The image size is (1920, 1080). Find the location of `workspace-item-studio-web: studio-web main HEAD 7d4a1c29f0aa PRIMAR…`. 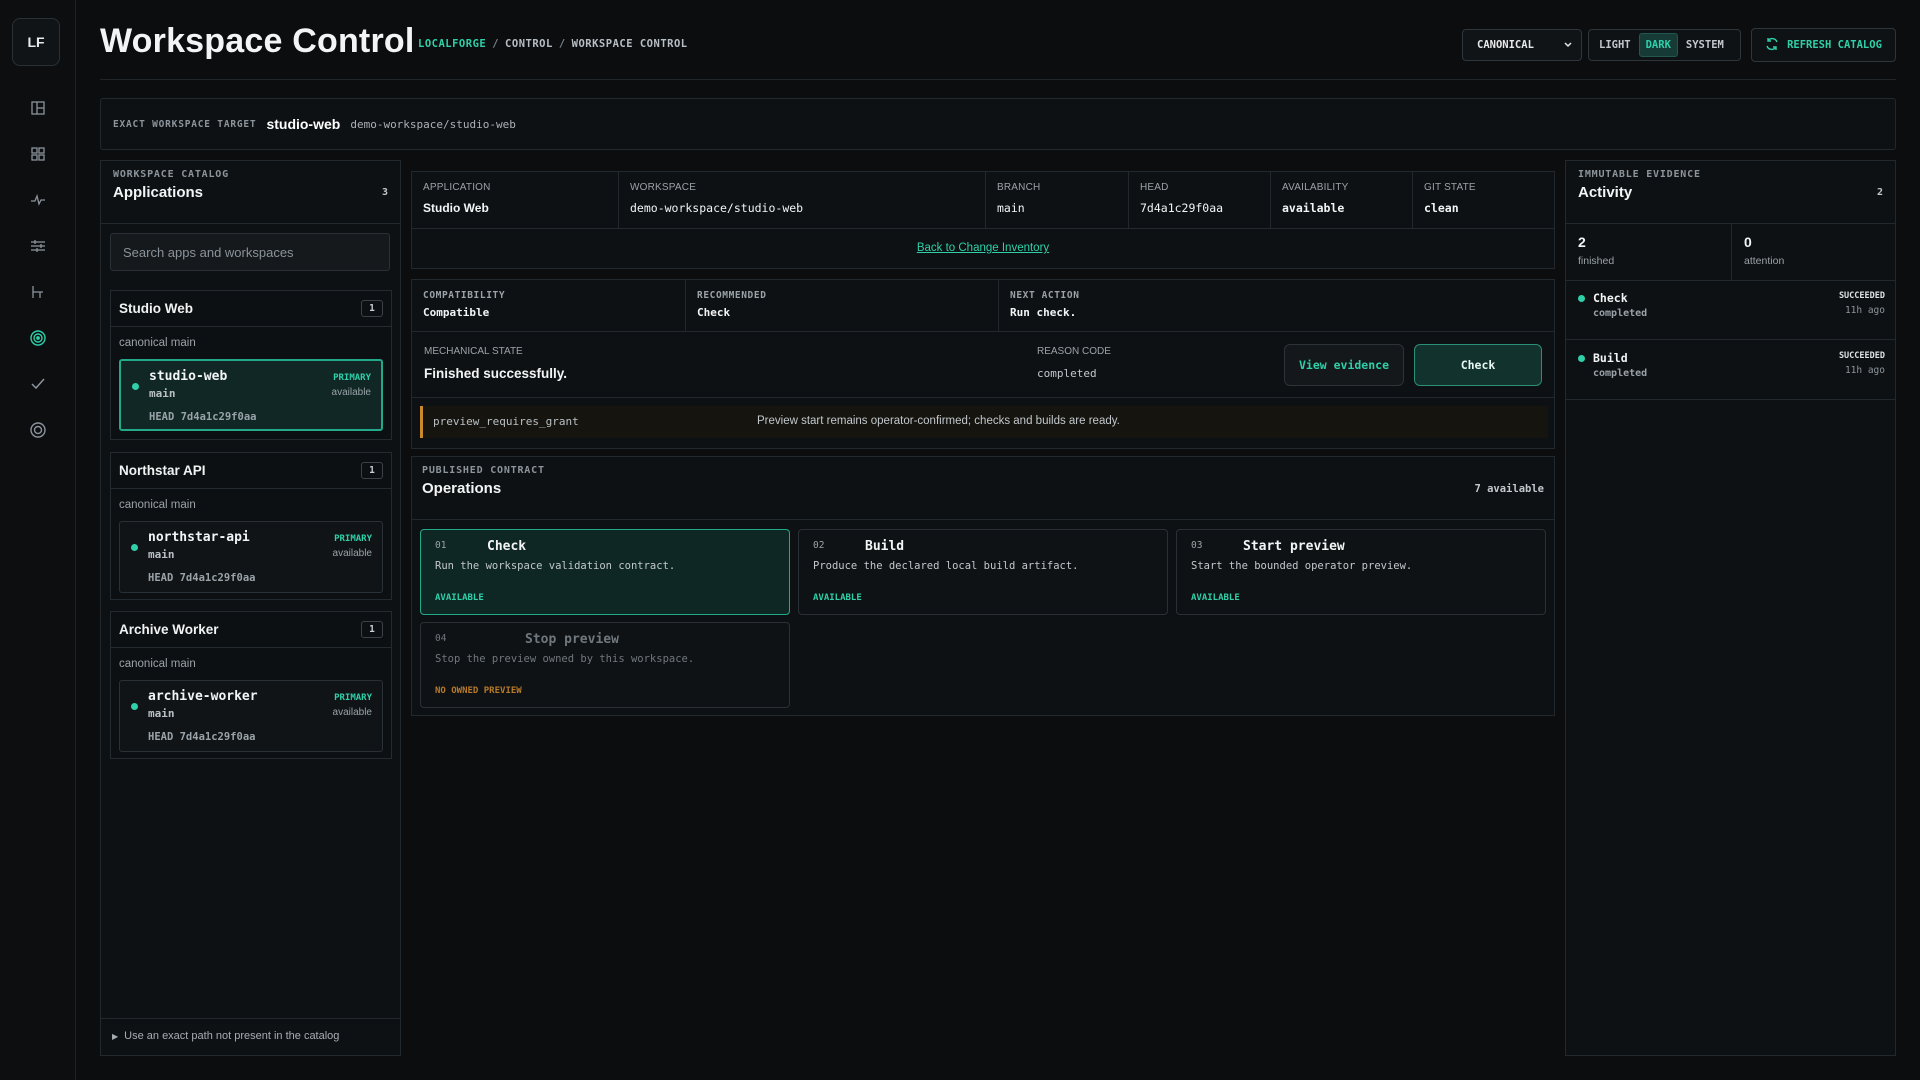

workspace-item-studio-web: studio-web main HEAD 7d4a1c29f0aa PRIMAR… is located at coordinates (251, 395).